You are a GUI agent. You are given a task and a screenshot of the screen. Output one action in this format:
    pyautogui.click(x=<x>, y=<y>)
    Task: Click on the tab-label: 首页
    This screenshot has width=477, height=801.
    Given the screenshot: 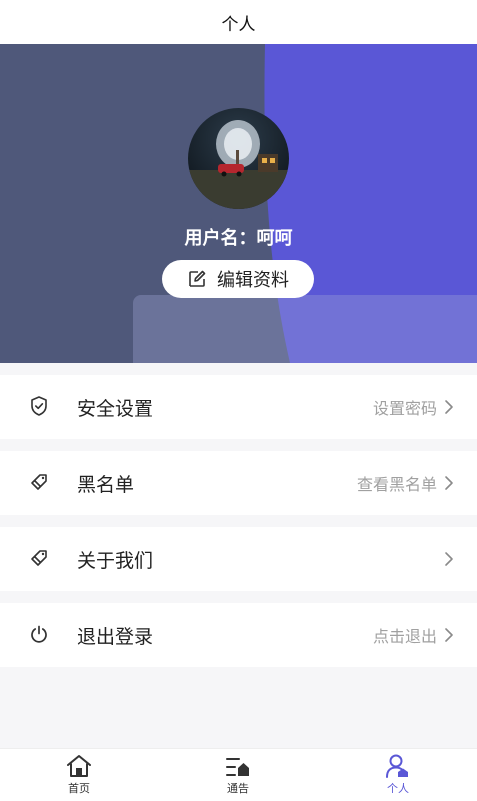 What is the action you would take?
    pyautogui.click(x=79, y=788)
    